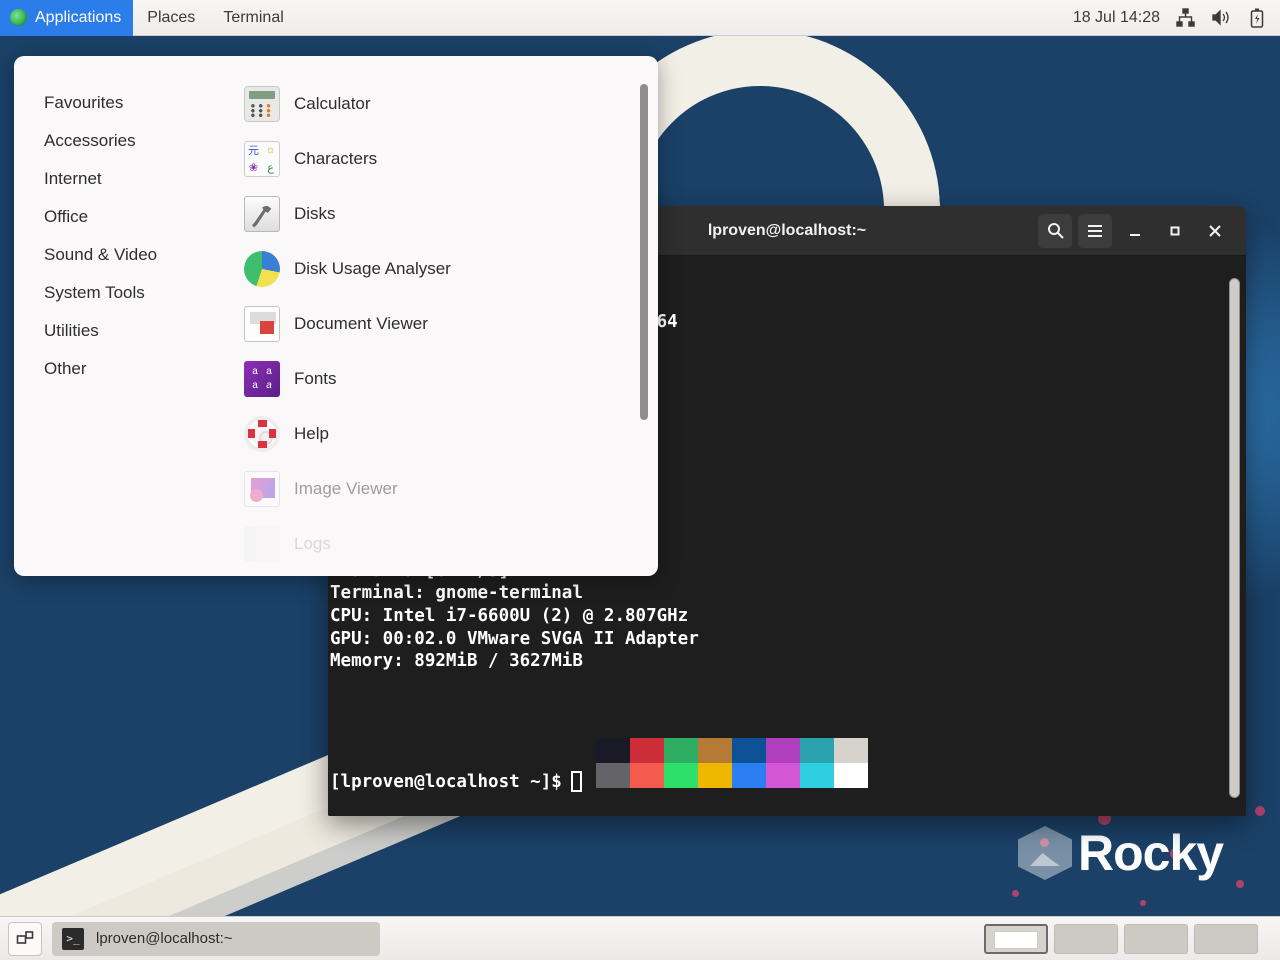 This screenshot has width=1280, height=960. What do you see at coordinates (262, 378) in the screenshot?
I see `fonts-icon: aaaa` at bounding box center [262, 378].